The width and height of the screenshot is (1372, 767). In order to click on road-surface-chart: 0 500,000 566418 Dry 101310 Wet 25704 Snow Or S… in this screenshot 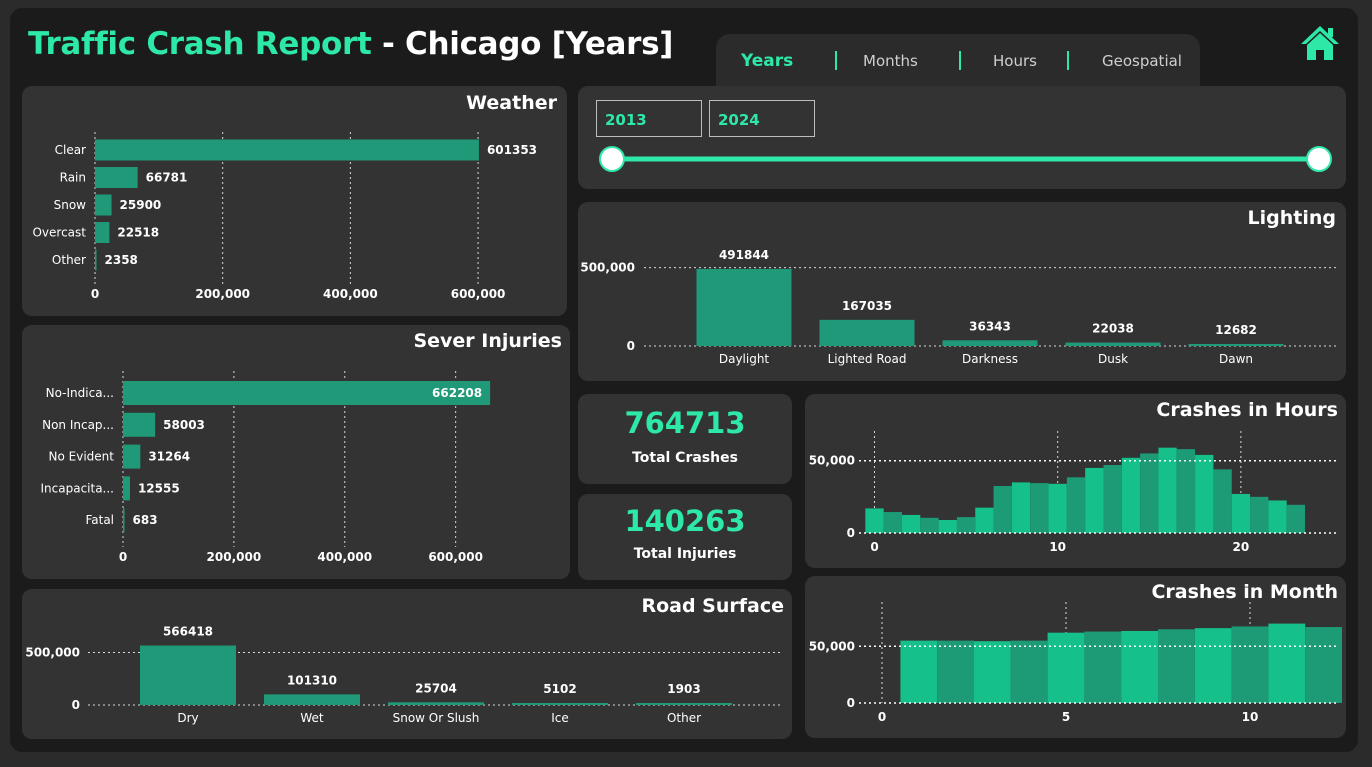, I will do `click(403, 675)`.